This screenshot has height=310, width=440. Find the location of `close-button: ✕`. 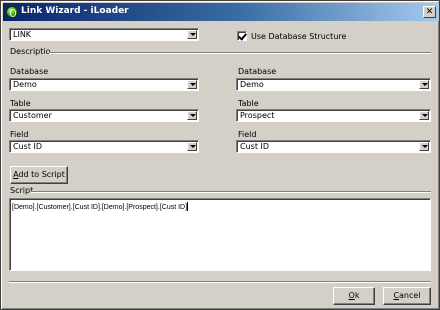

close-button: ✕ is located at coordinates (429, 12).